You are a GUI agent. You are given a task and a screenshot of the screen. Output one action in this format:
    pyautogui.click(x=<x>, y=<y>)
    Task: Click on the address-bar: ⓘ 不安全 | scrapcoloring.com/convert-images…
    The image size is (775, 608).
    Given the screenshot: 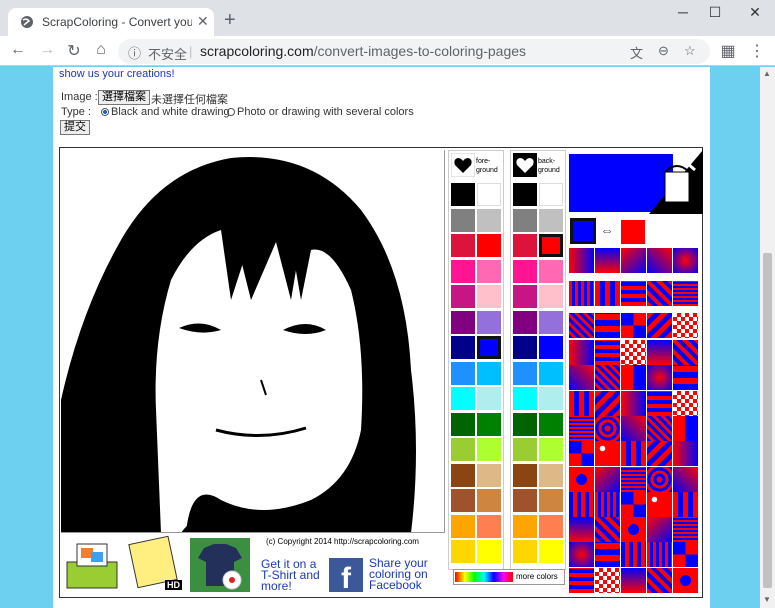 What is the action you would take?
    pyautogui.click(x=414, y=51)
    